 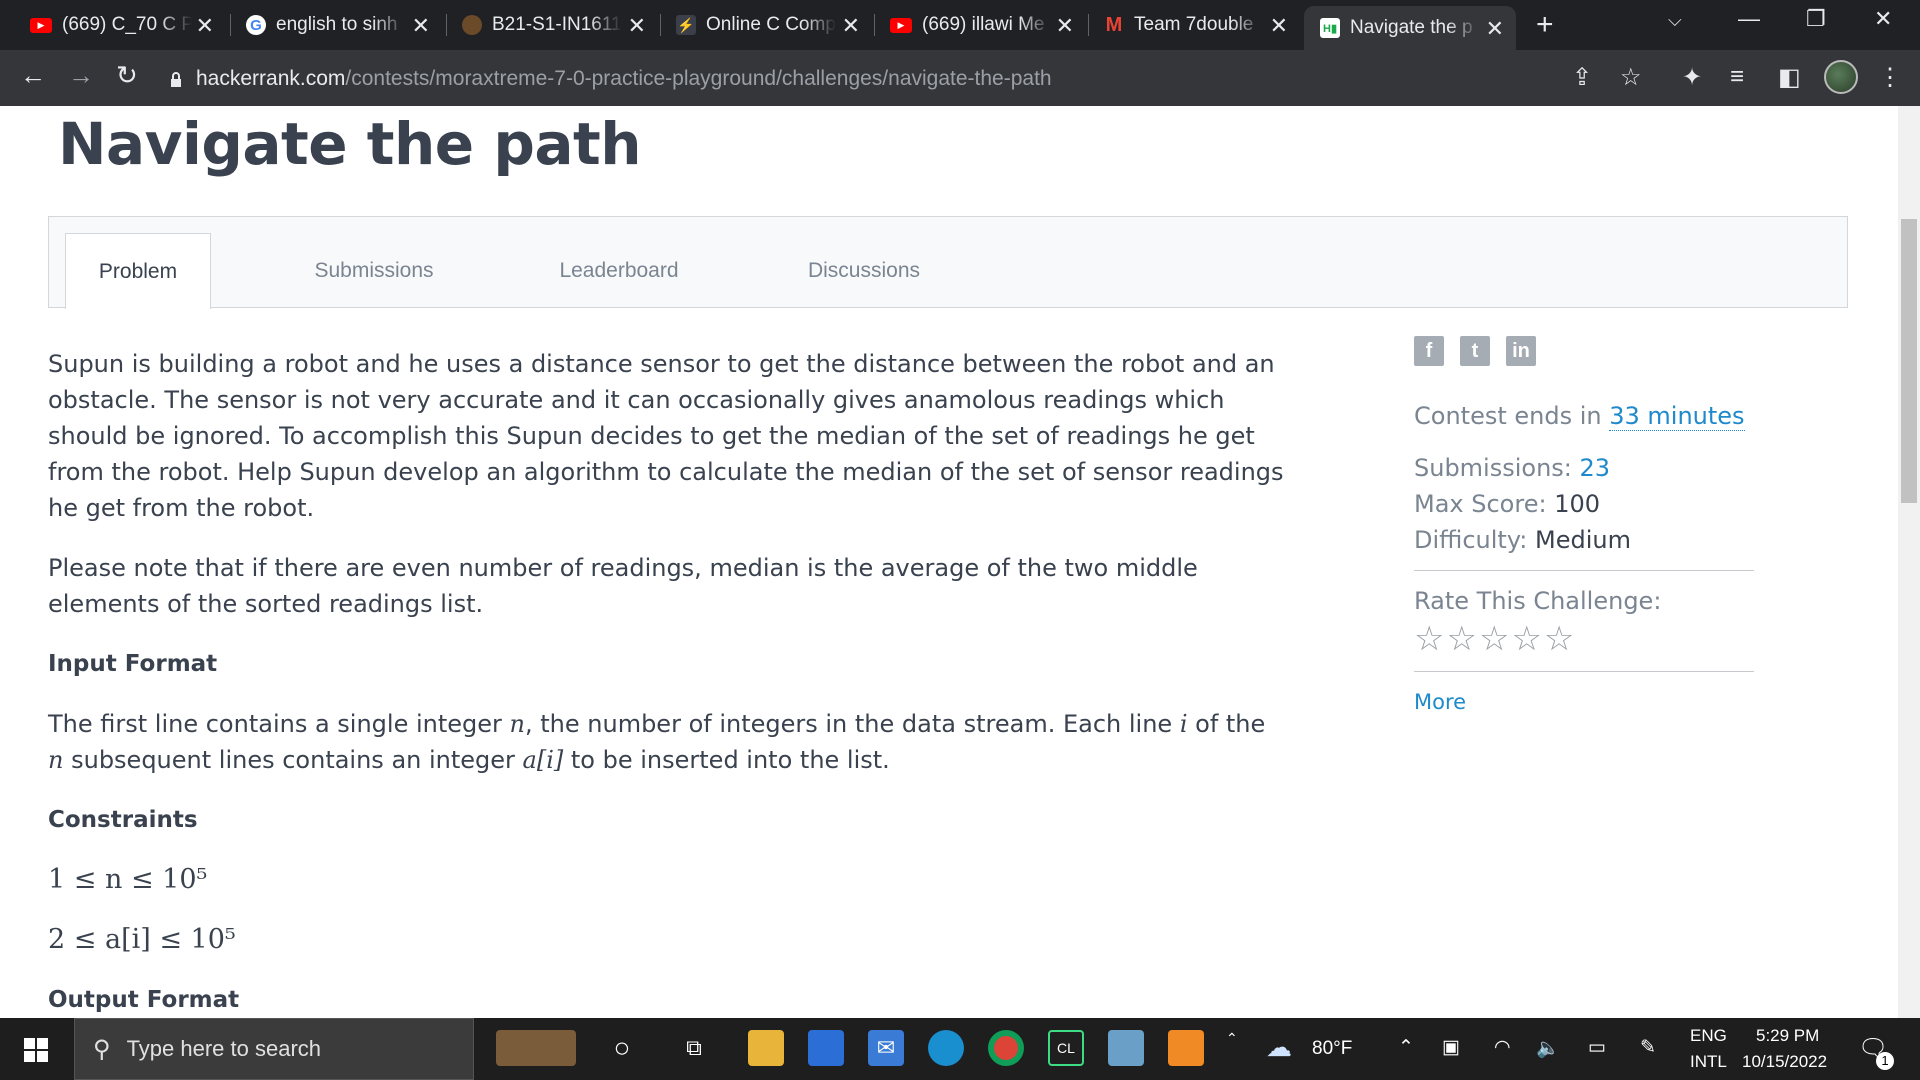 I want to click on linkedin-icon: in, so click(x=1521, y=351).